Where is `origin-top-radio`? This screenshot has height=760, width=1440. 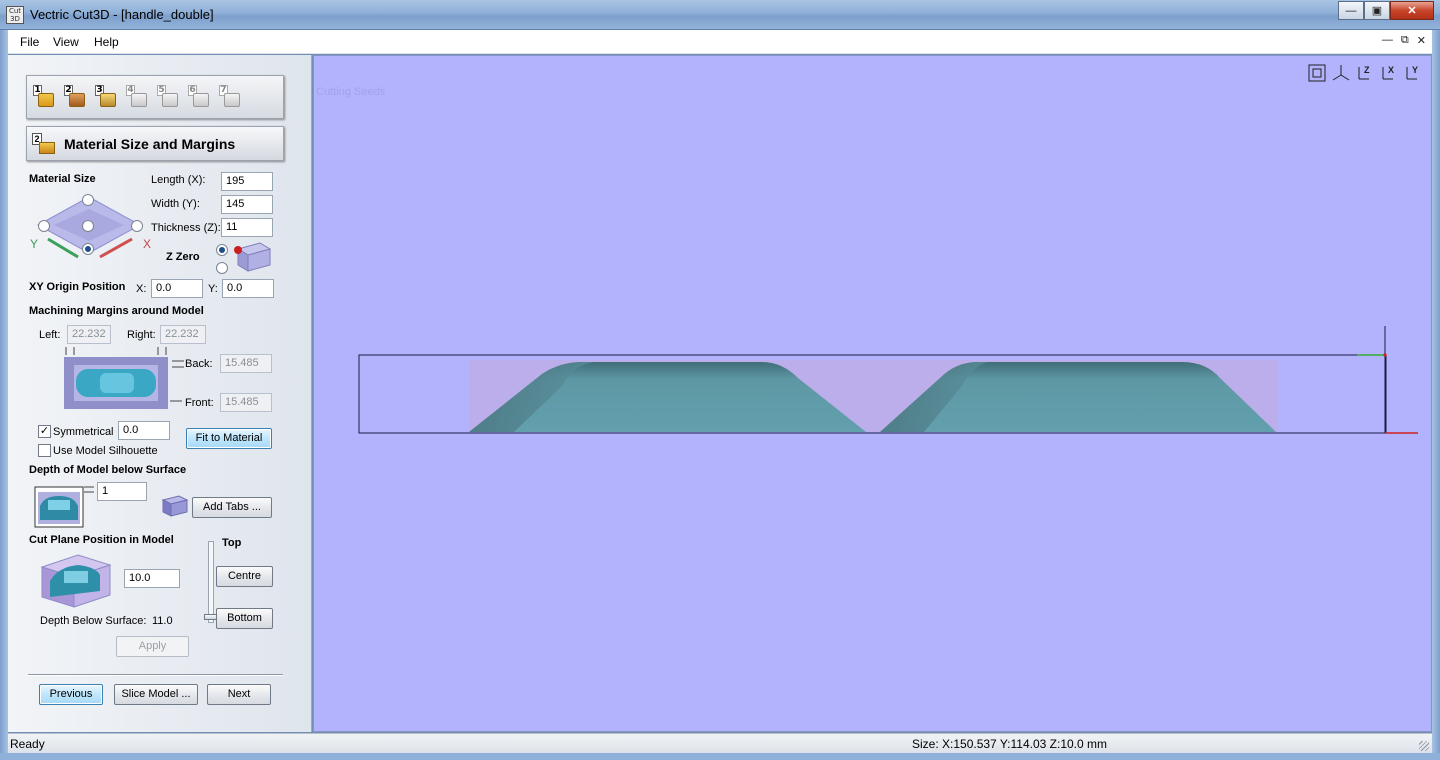 origin-top-radio is located at coordinates (88, 200).